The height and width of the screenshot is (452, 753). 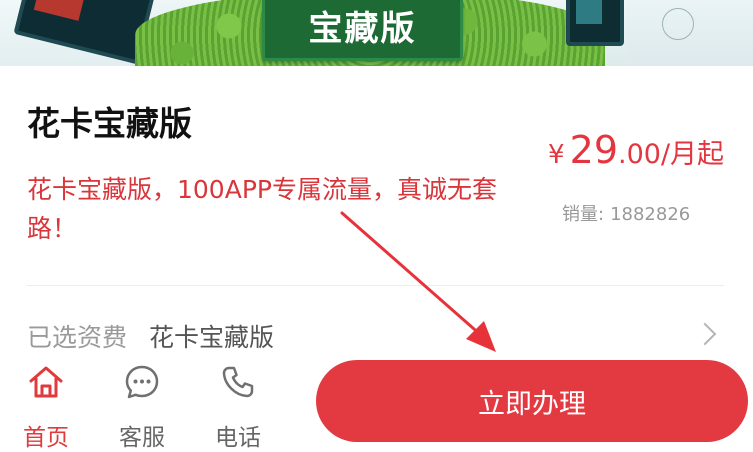 What do you see at coordinates (109, 123) in the screenshot?
I see `product-title: 花卡宝藏版` at bounding box center [109, 123].